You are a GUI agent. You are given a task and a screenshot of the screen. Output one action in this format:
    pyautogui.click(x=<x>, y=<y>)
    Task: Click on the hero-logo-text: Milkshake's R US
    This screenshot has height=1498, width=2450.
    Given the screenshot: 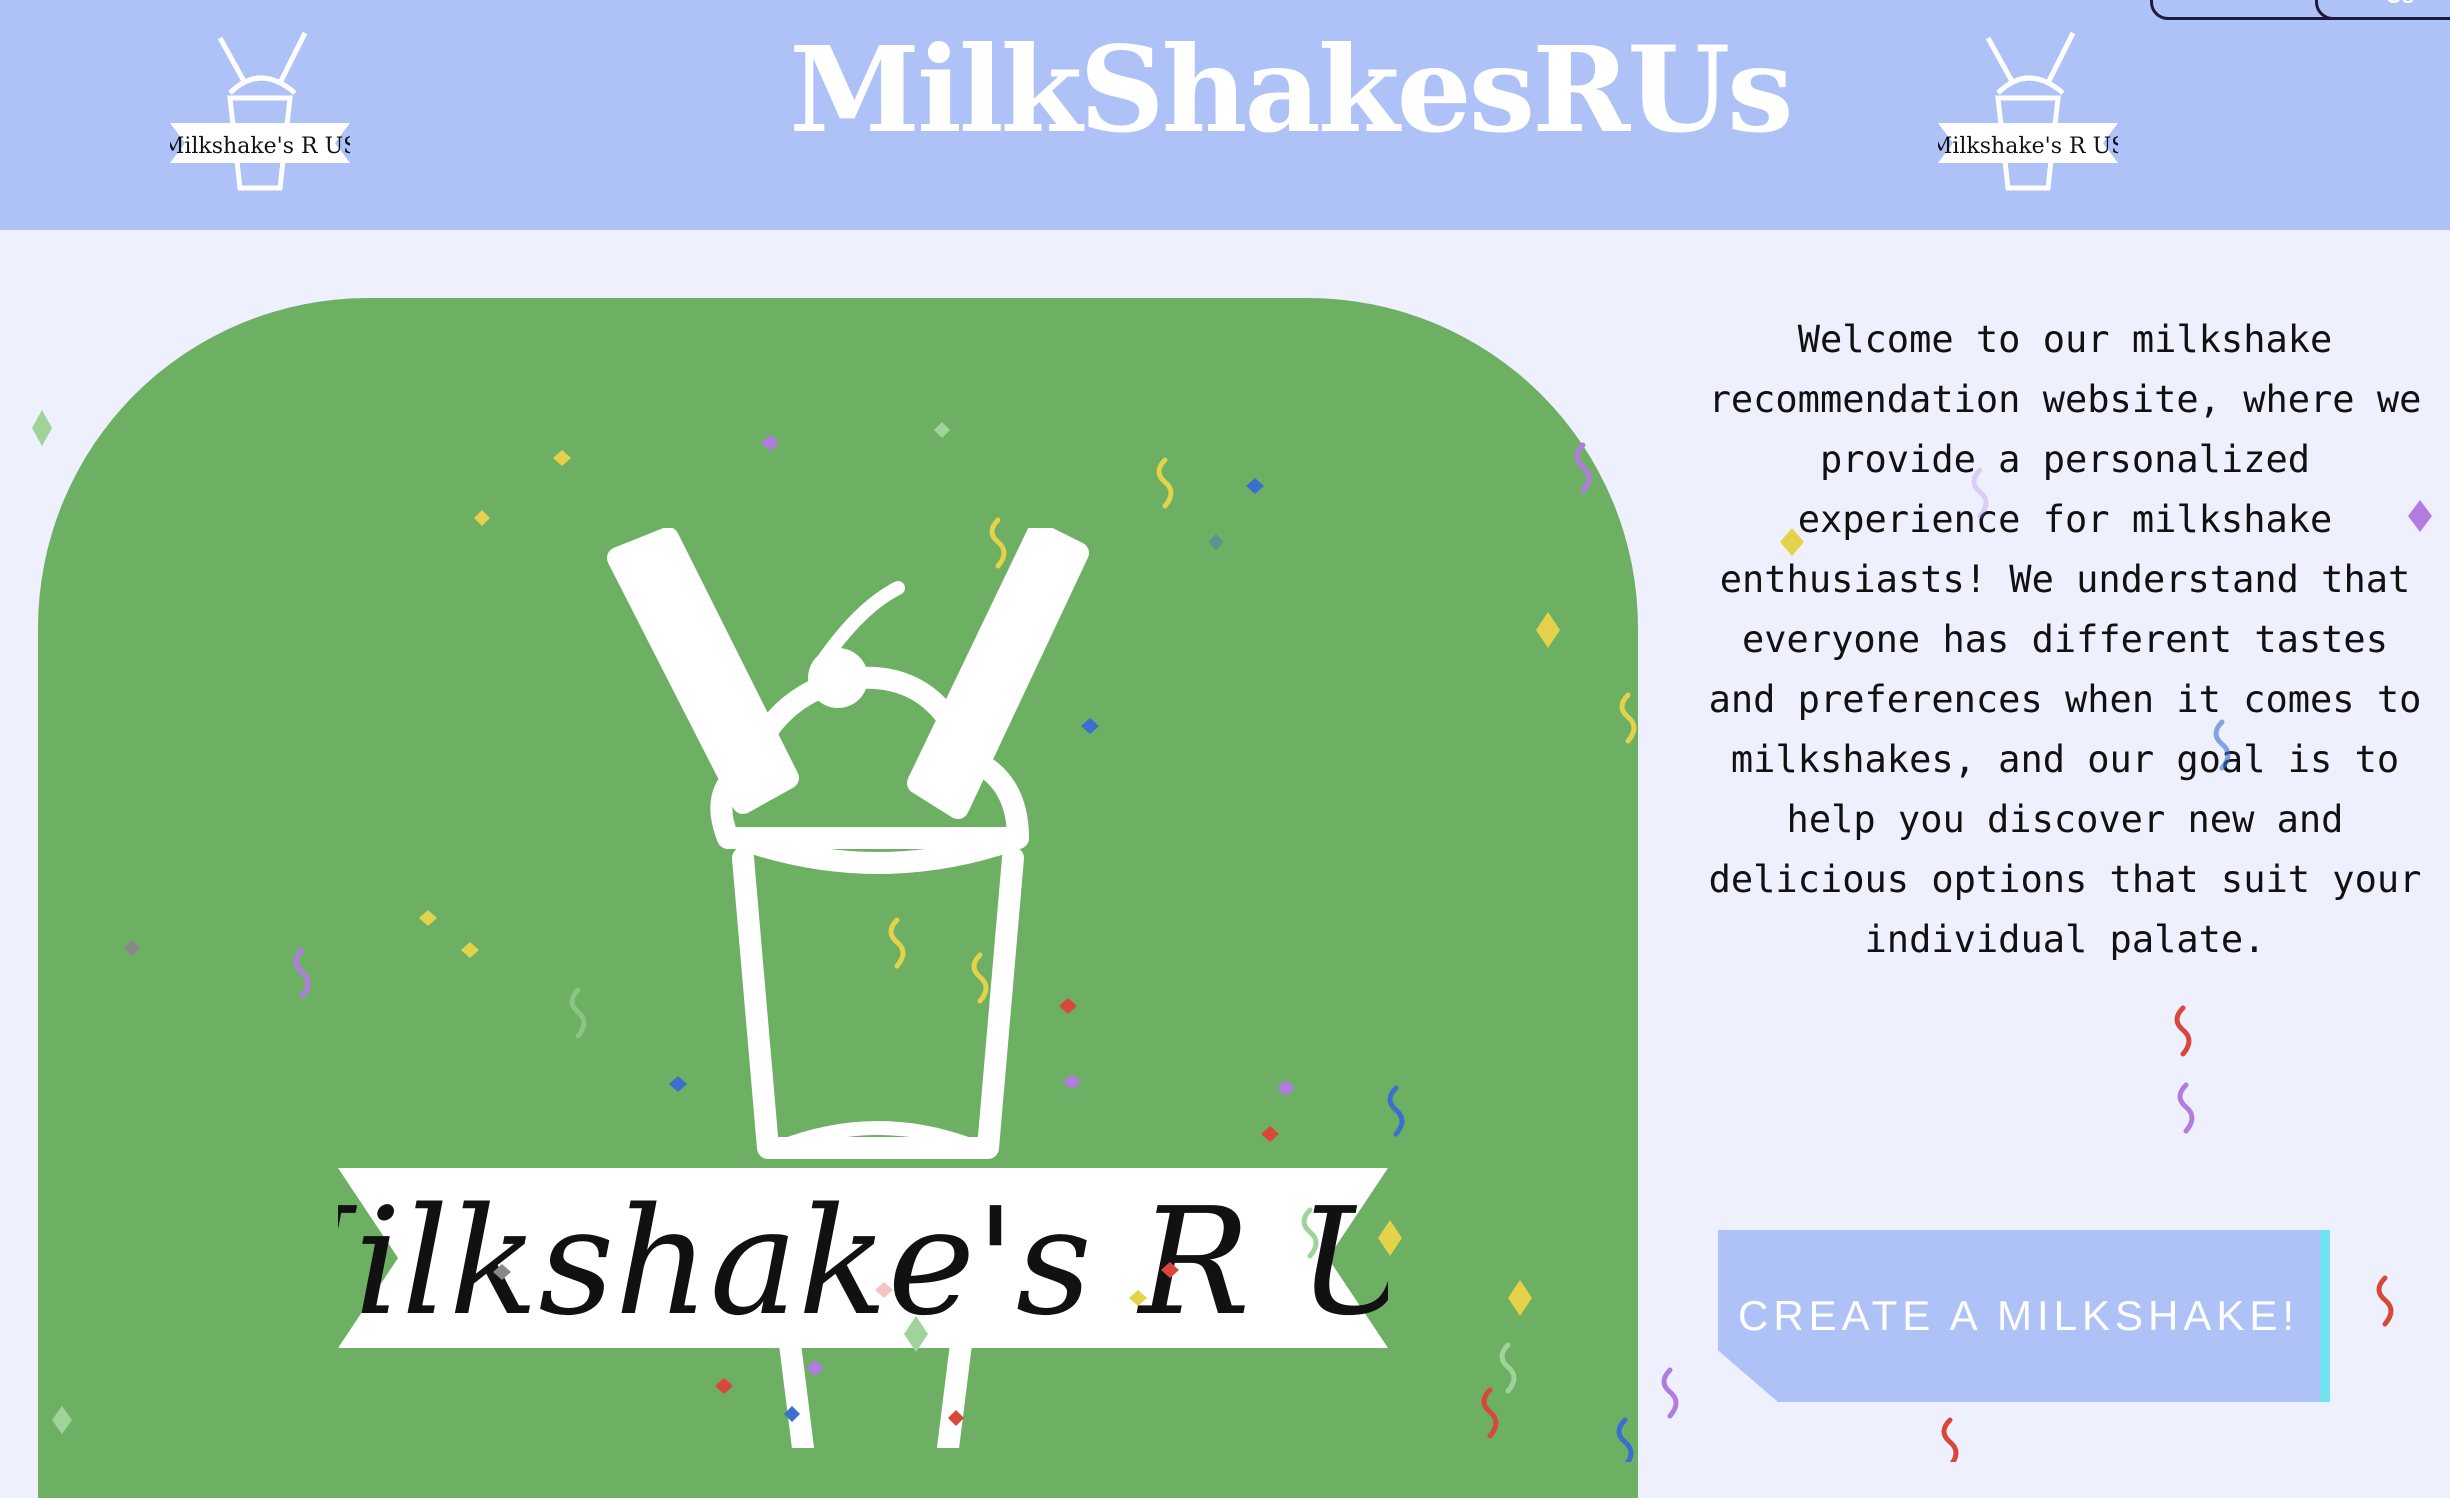 What is the action you would take?
    pyautogui.click(x=863, y=1262)
    